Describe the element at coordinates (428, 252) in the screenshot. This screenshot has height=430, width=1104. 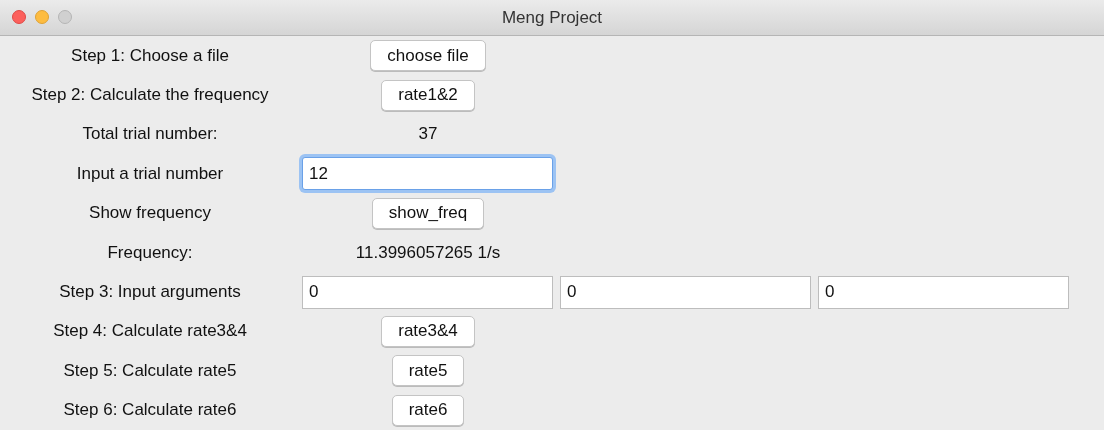
I see `value-text: 11.3996057265 1/s` at that location.